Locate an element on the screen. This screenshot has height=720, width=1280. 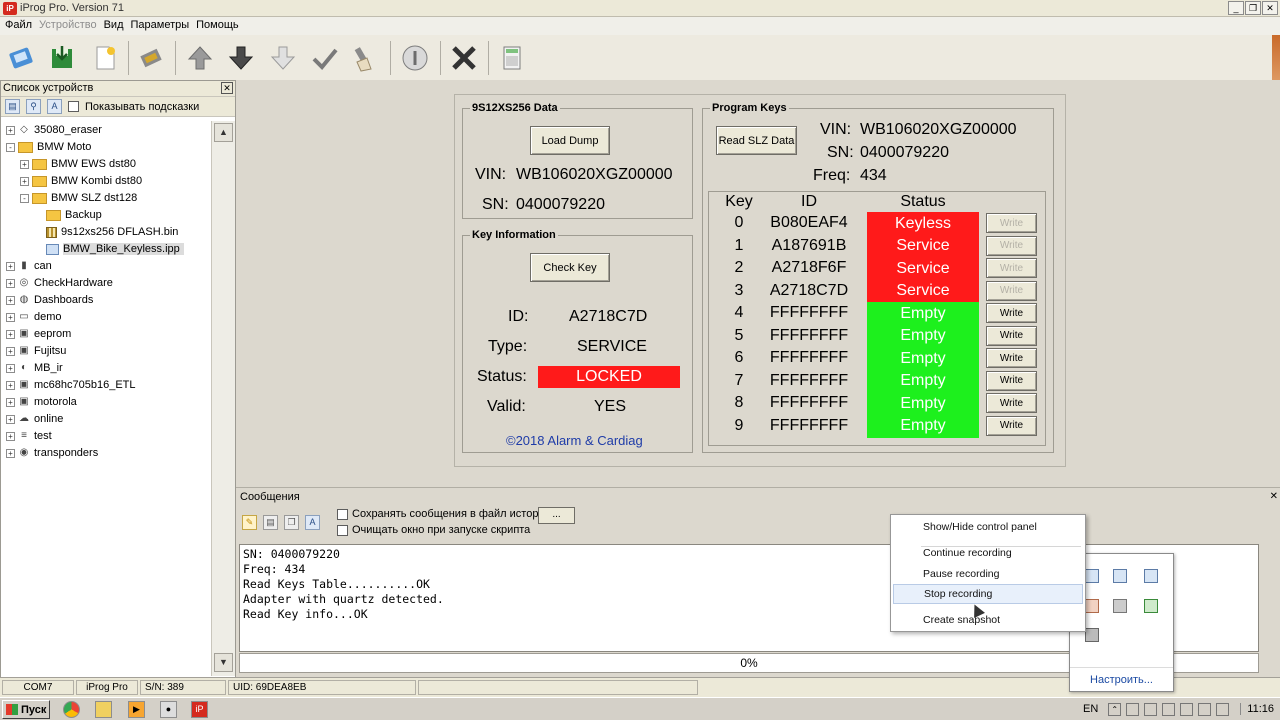
save-history-option: Сохранять сообщения в файл истории is located at coordinates (444, 514).